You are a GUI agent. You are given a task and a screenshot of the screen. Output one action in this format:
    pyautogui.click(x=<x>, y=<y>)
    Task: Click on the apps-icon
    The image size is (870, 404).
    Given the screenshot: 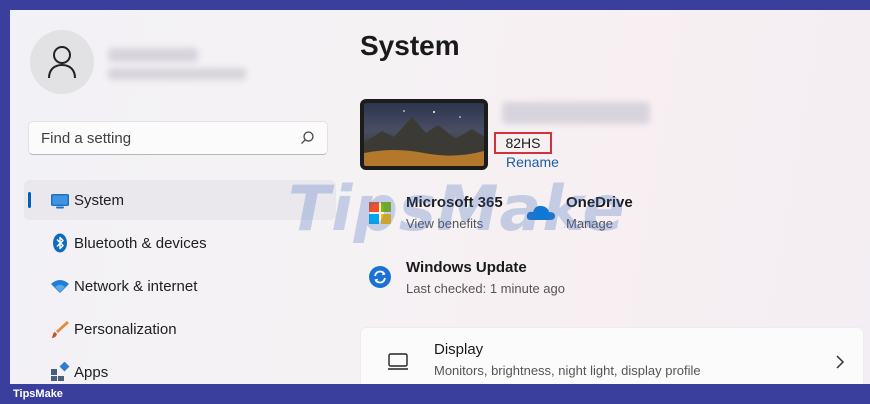 What is the action you would take?
    pyautogui.click(x=60, y=371)
    